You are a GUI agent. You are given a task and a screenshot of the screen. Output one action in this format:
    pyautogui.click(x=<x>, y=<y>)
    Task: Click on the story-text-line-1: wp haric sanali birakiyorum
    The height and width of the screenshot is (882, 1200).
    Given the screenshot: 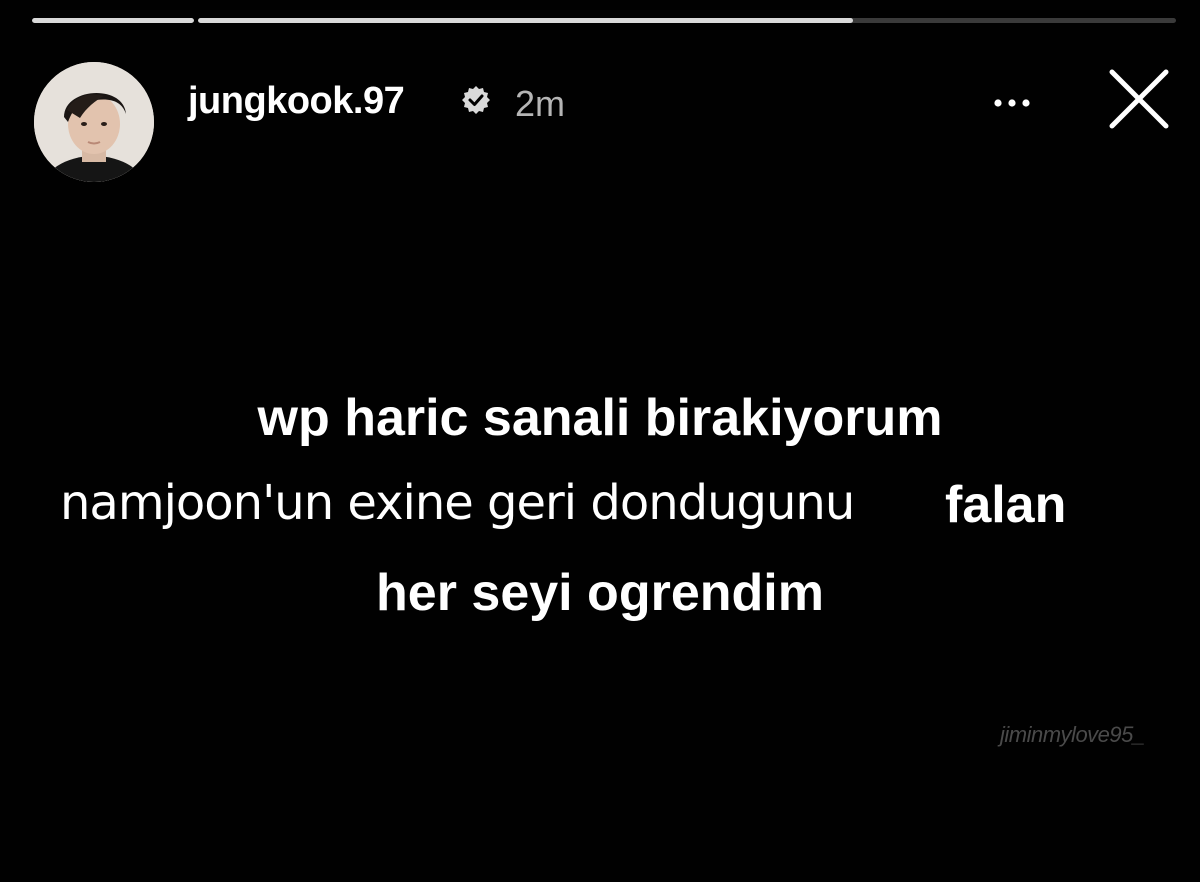 What is the action you would take?
    pyautogui.click(x=600, y=418)
    